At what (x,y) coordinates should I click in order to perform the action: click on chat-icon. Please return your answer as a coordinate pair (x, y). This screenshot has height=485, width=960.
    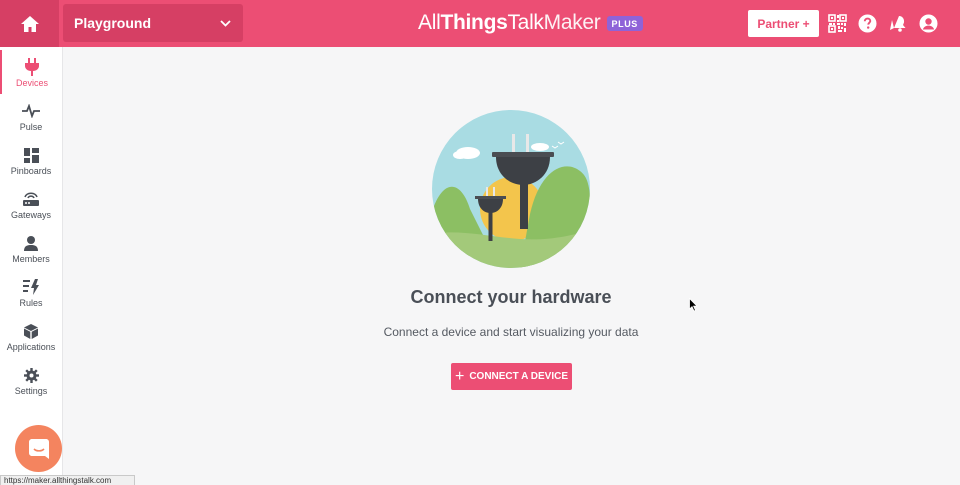
    Looking at the image, I should click on (38, 448).